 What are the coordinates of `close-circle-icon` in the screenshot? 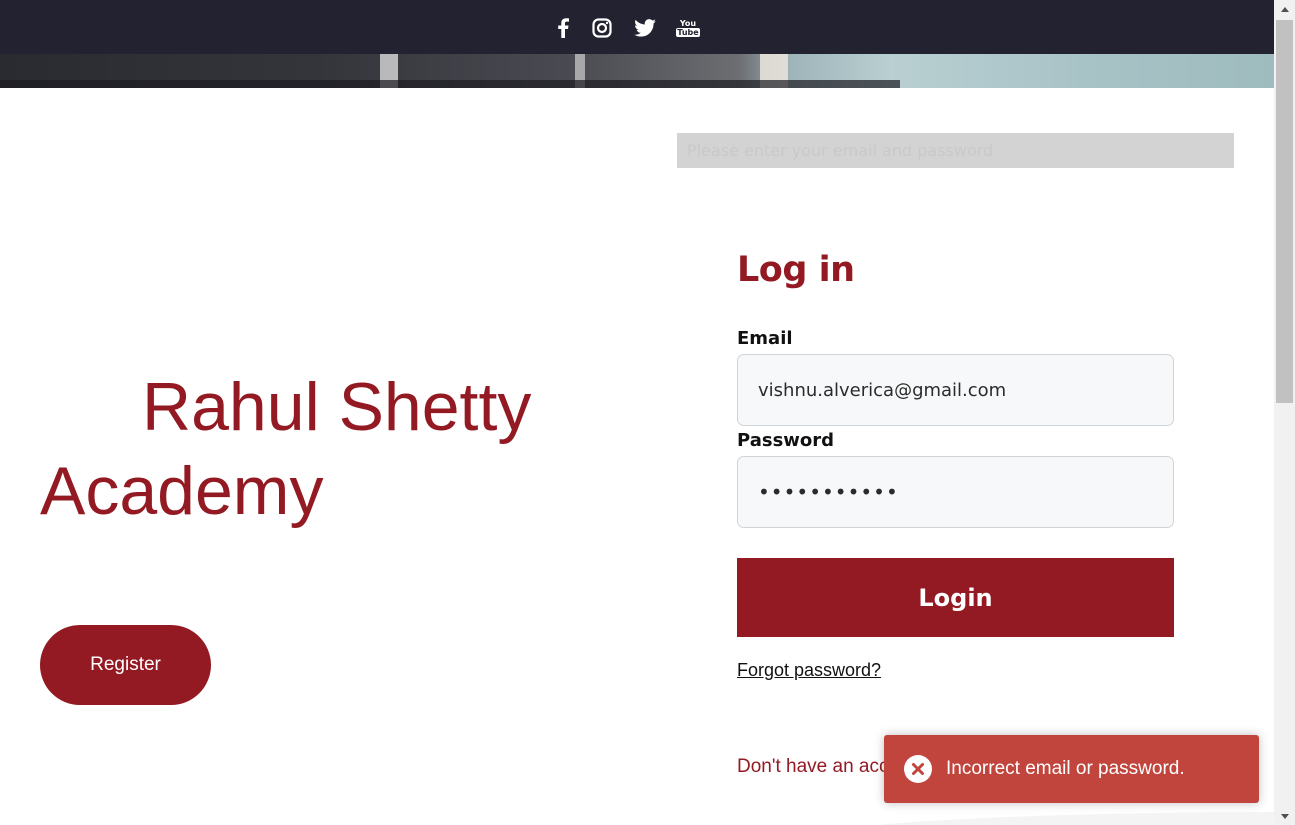 It's located at (918, 769).